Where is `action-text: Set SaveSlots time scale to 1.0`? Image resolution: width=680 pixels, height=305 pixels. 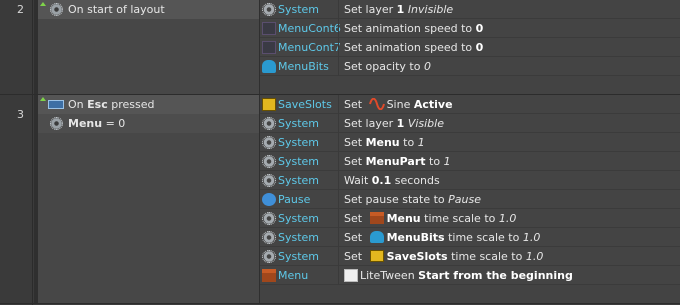
action-text: Set SaveSlots time scale to 1.0 is located at coordinates (443, 256).